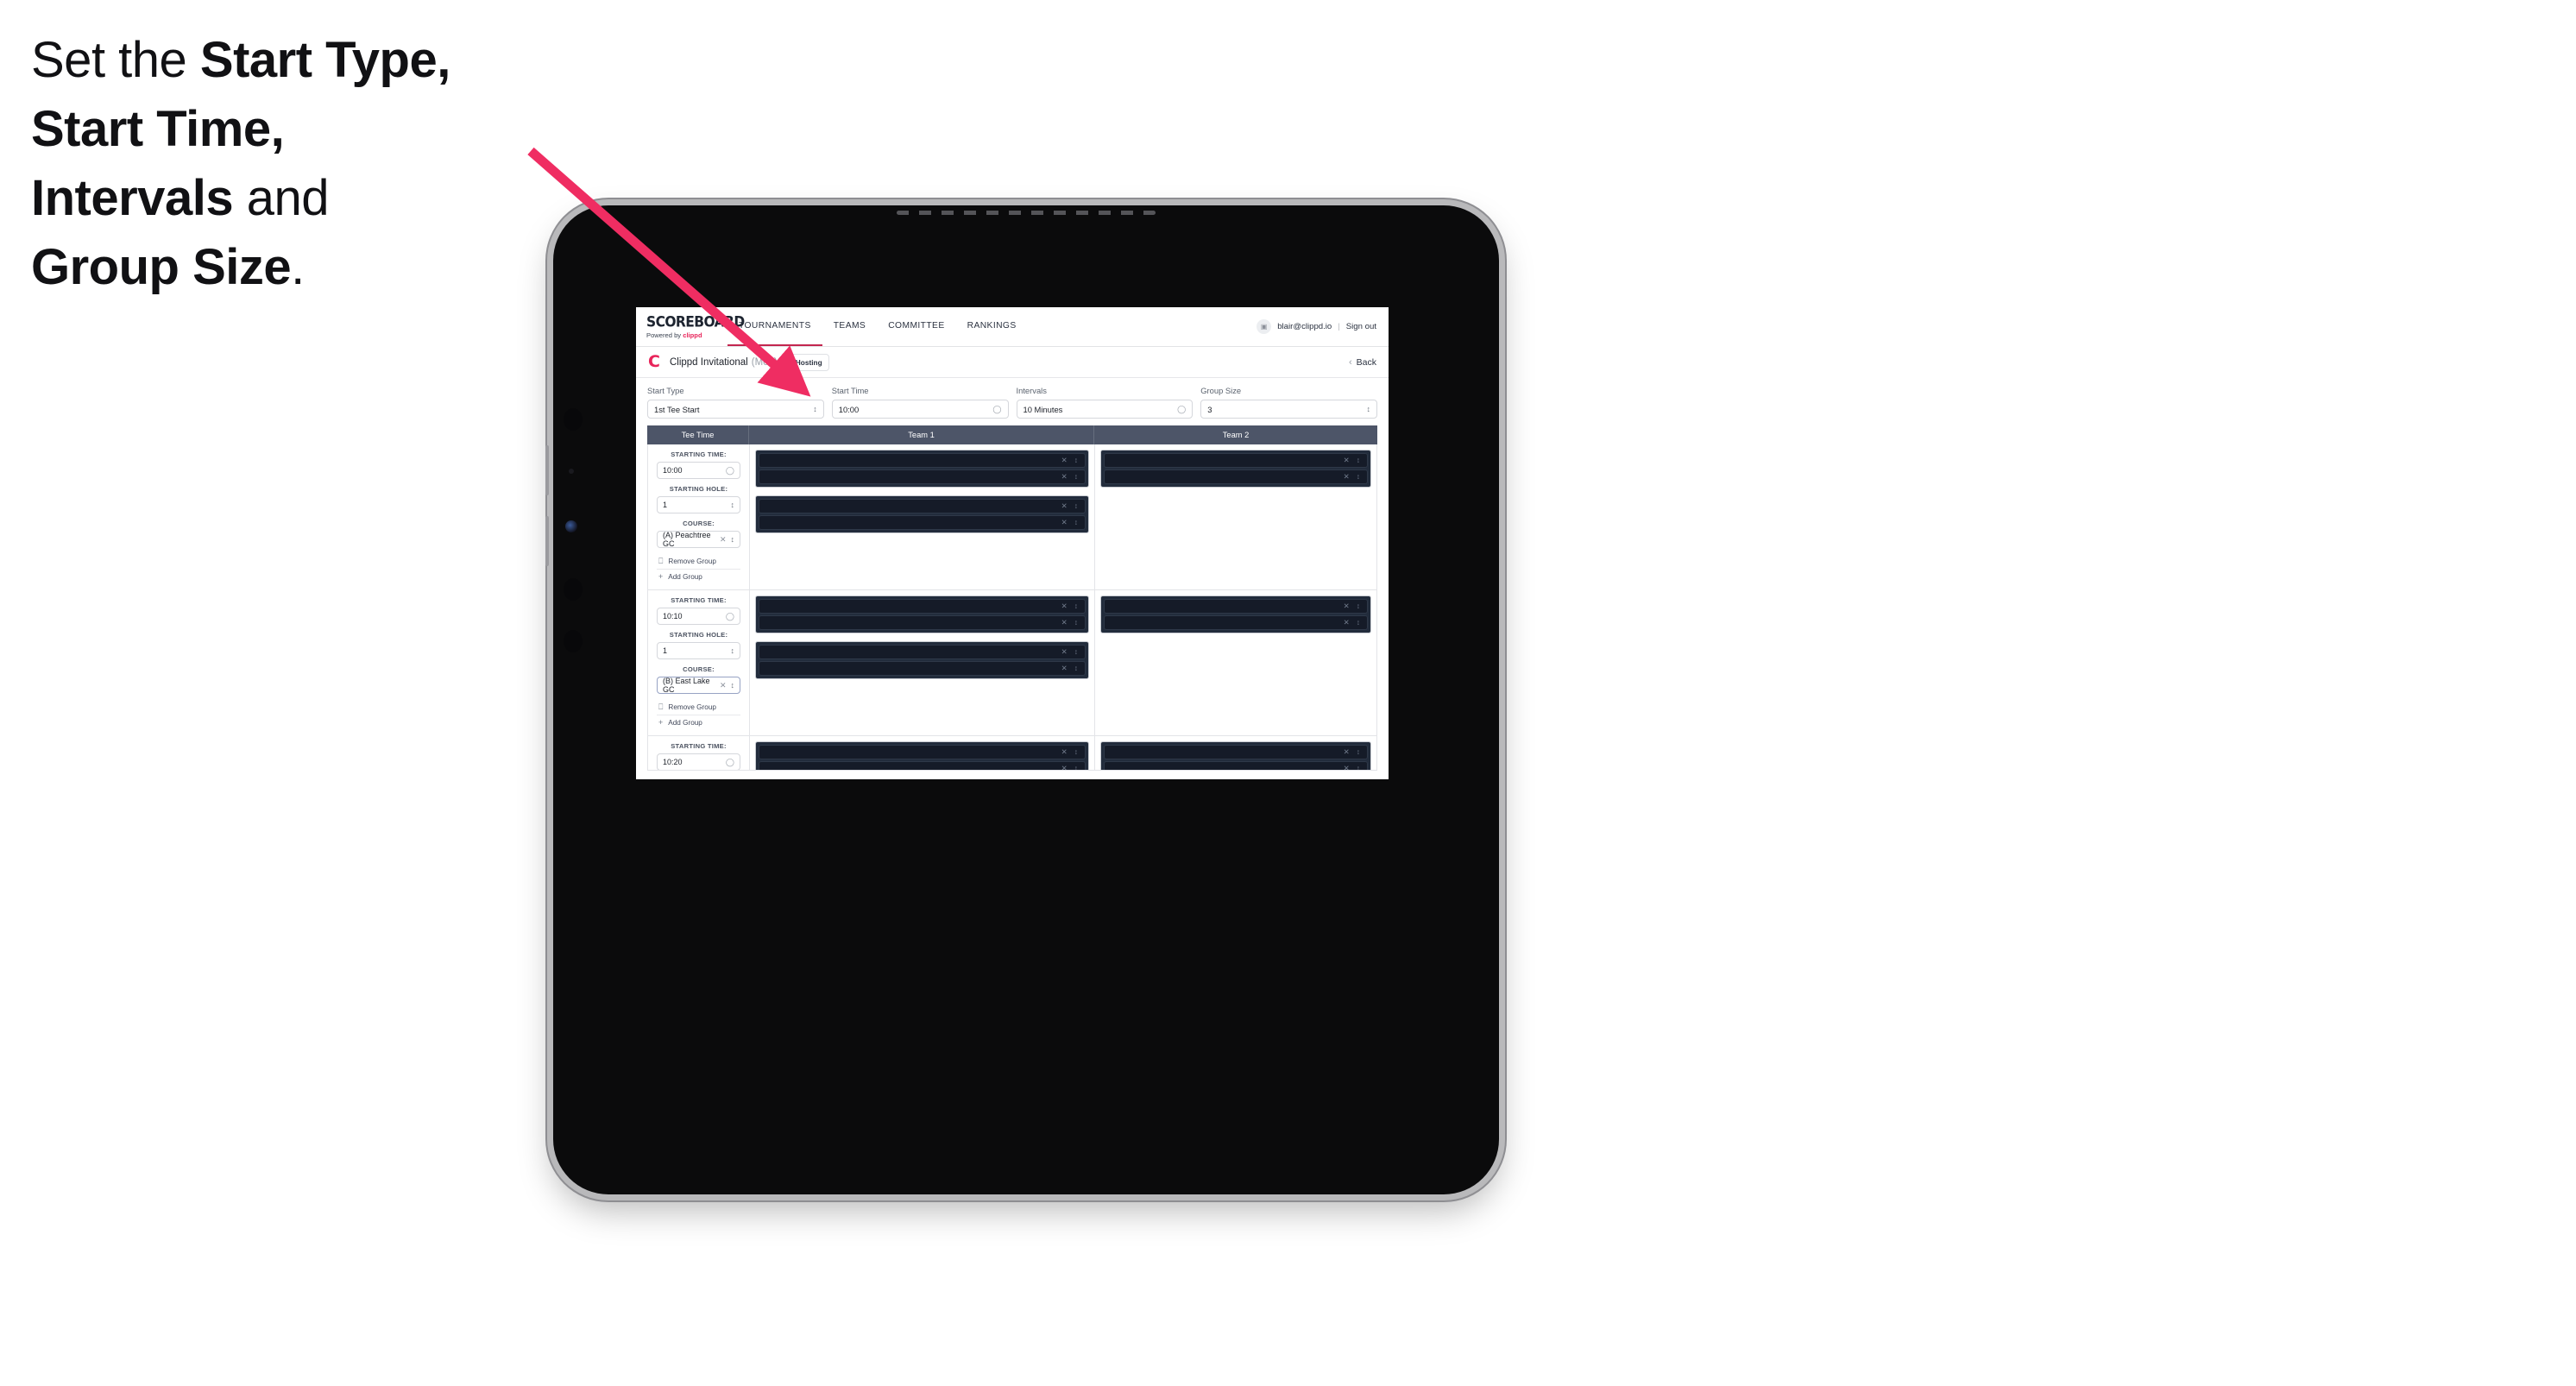 The image size is (2576, 1386). What do you see at coordinates (1289, 410) in the screenshot?
I see `group-size-select: 3 ↕` at bounding box center [1289, 410].